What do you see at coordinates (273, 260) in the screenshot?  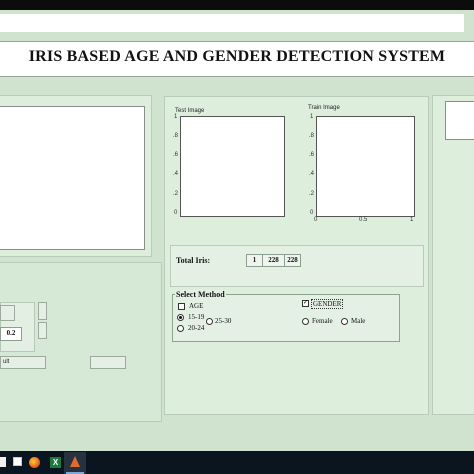 I see `total-iris-train: 228` at bounding box center [273, 260].